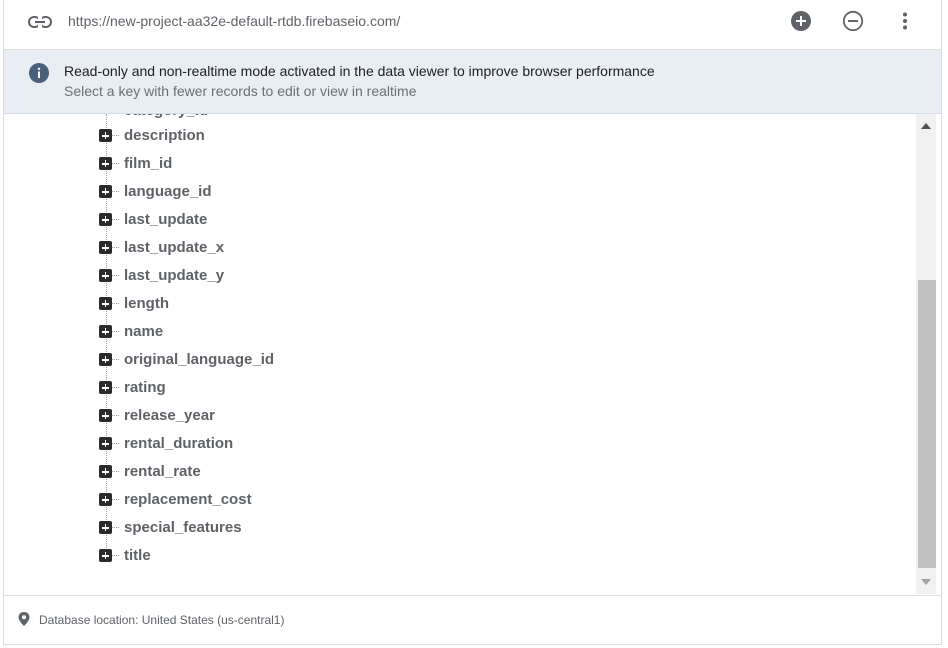  What do you see at coordinates (299, 248) in the screenshot?
I see `tree-node: last_update_x` at bounding box center [299, 248].